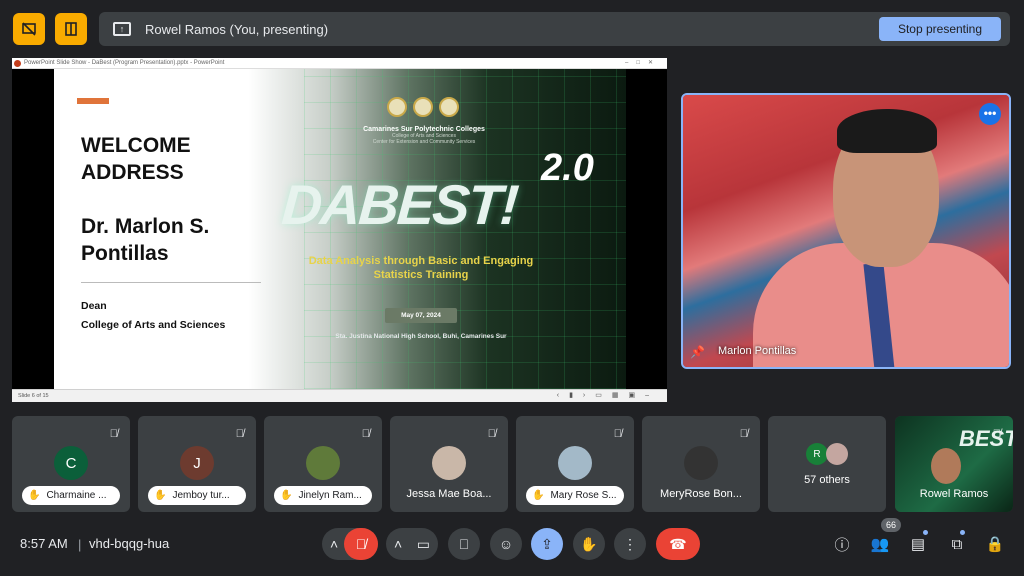 This screenshot has width=1024, height=576. I want to click on chat-notification-dot, so click(925, 532).